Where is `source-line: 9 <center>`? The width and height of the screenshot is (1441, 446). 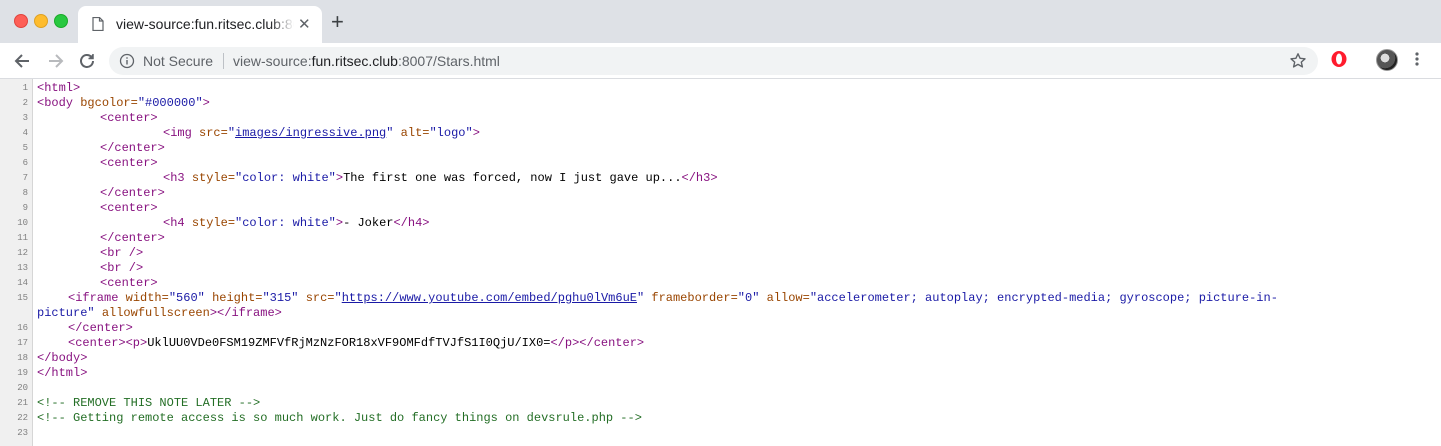
source-line: 9 <center> is located at coordinates (720, 208).